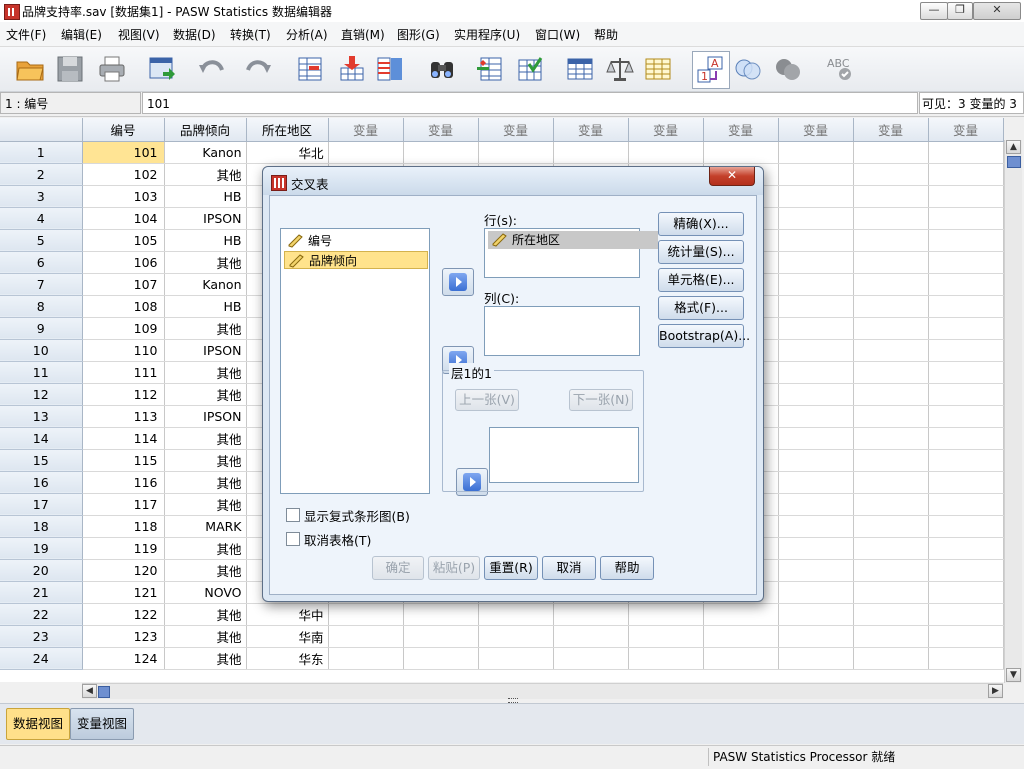  I want to click on cell-id: 109, so click(123, 328).